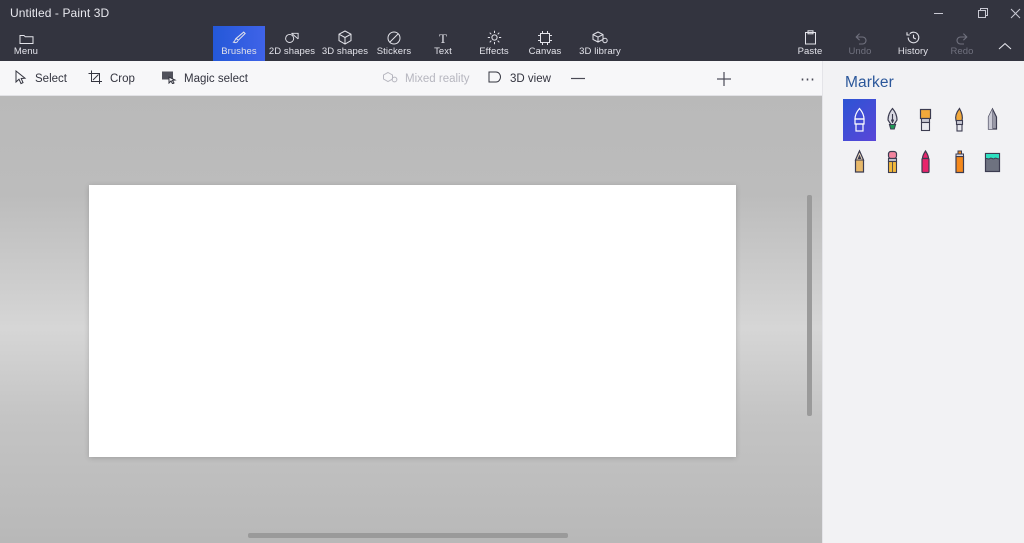 This screenshot has height=543, width=1024. I want to click on select-tool-button: Select, so click(40, 78).